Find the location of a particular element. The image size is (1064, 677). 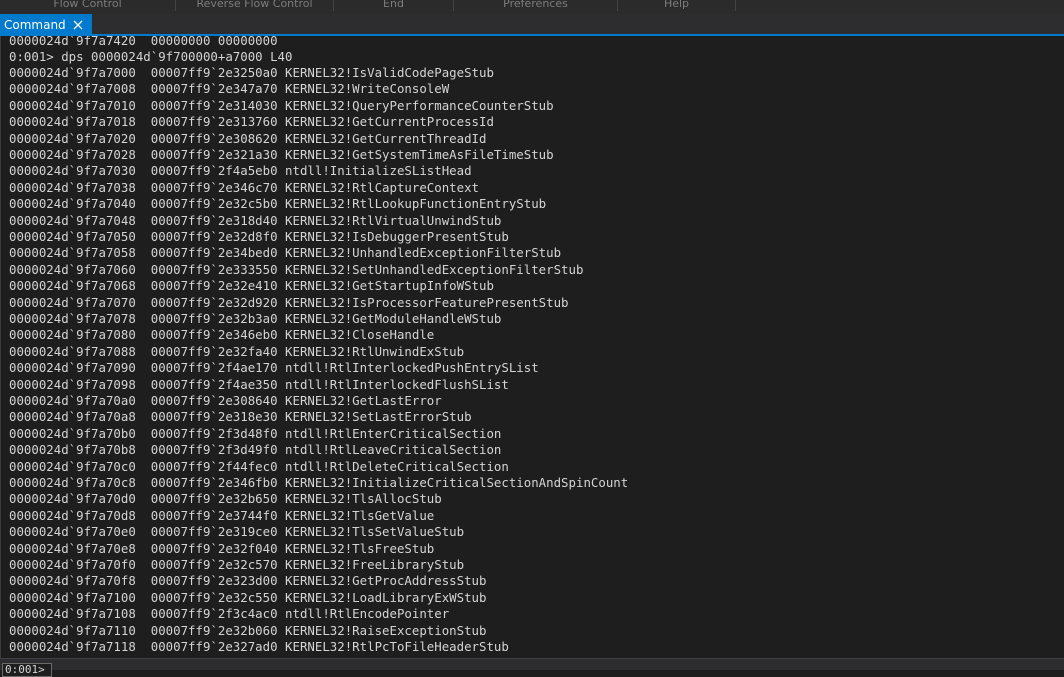

row-value: 00007ff9`2f3c4ac0 is located at coordinates (214, 614).